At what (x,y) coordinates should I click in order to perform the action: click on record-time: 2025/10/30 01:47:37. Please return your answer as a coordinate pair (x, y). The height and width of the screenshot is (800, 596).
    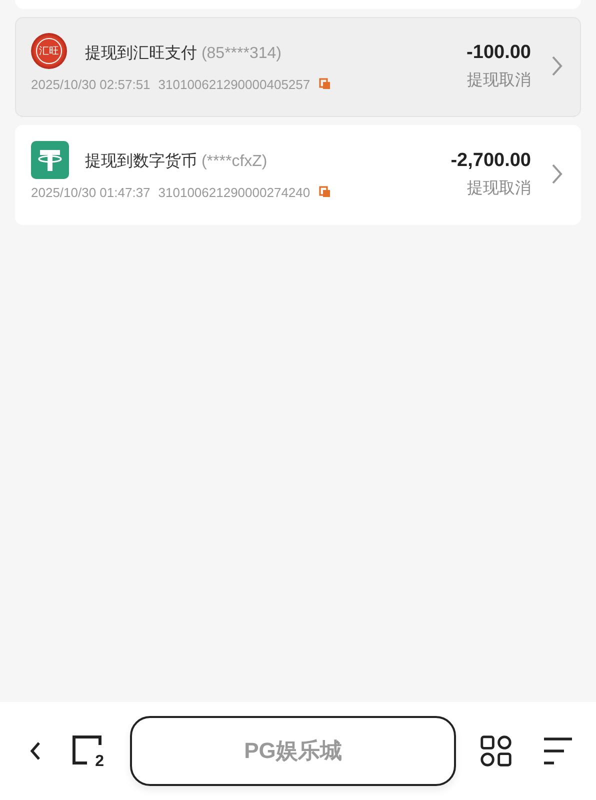
    Looking at the image, I should click on (90, 192).